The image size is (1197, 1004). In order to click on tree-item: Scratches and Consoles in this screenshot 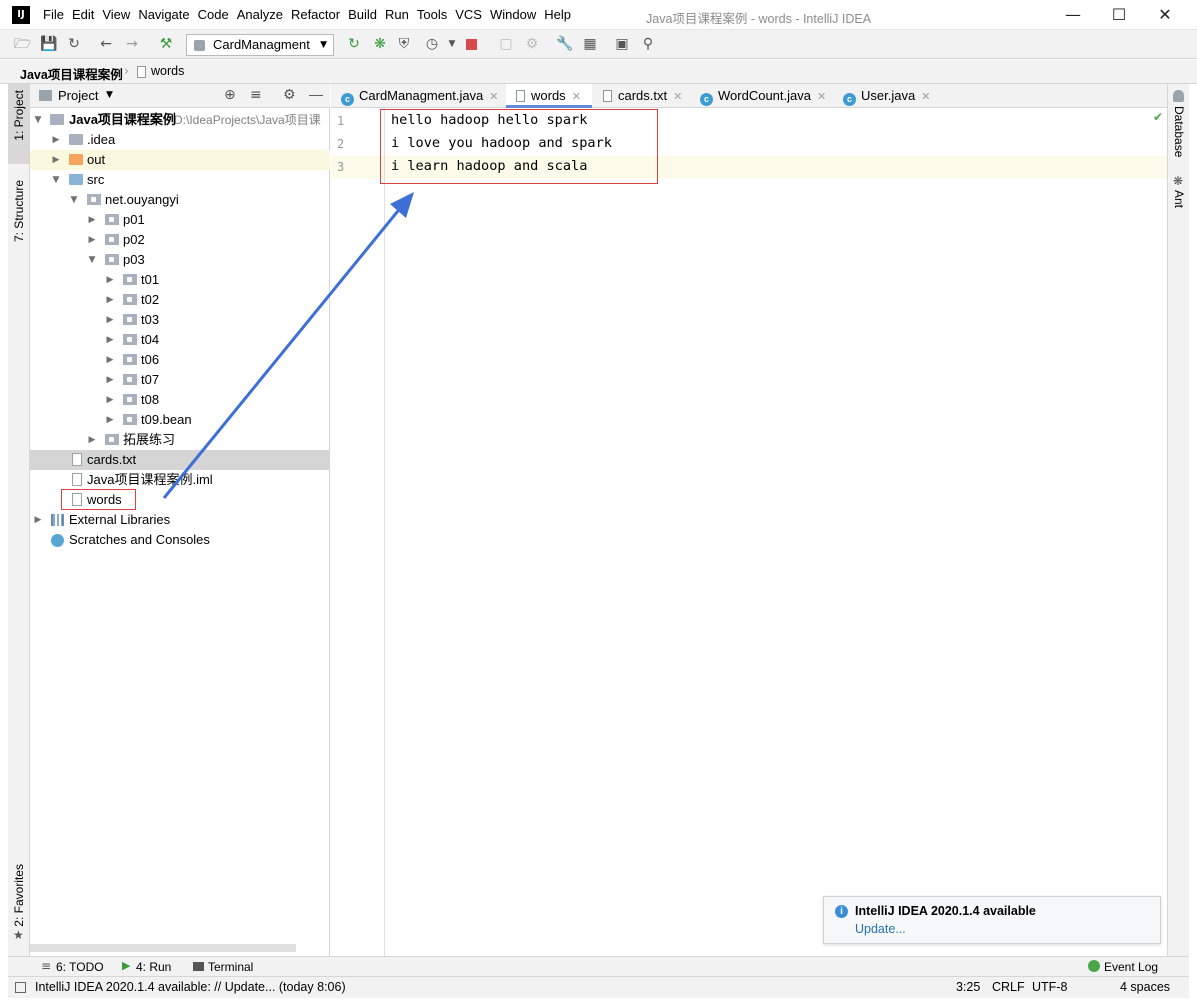, I will do `click(180, 540)`.